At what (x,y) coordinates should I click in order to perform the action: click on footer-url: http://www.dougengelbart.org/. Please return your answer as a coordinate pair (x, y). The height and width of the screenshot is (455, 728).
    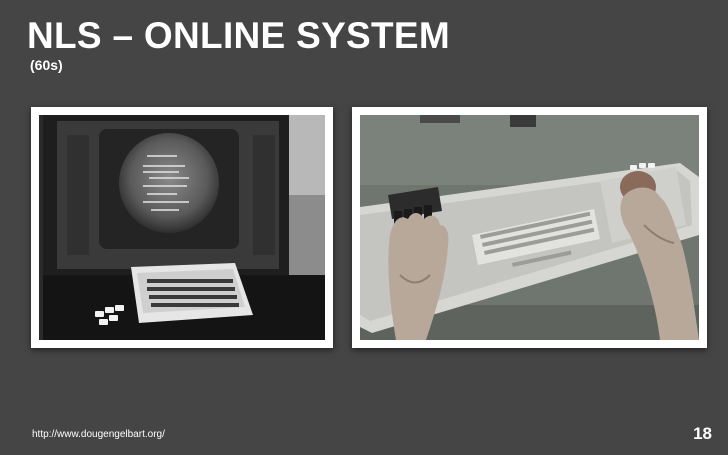
    Looking at the image, I should click on (98, 434).